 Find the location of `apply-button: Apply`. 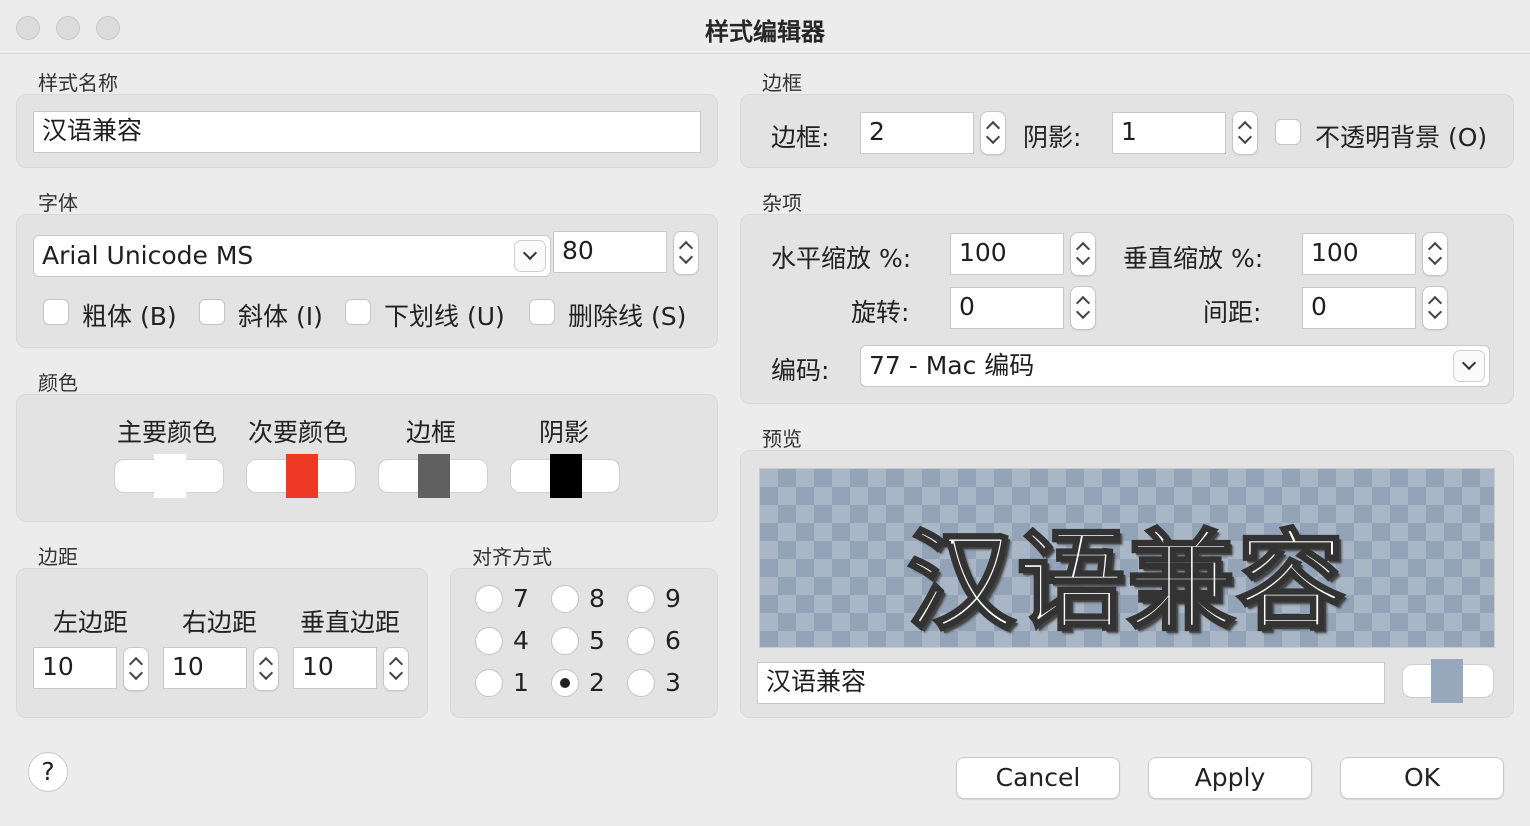

apply-button: Apply is located at coordinates (1230, 778).